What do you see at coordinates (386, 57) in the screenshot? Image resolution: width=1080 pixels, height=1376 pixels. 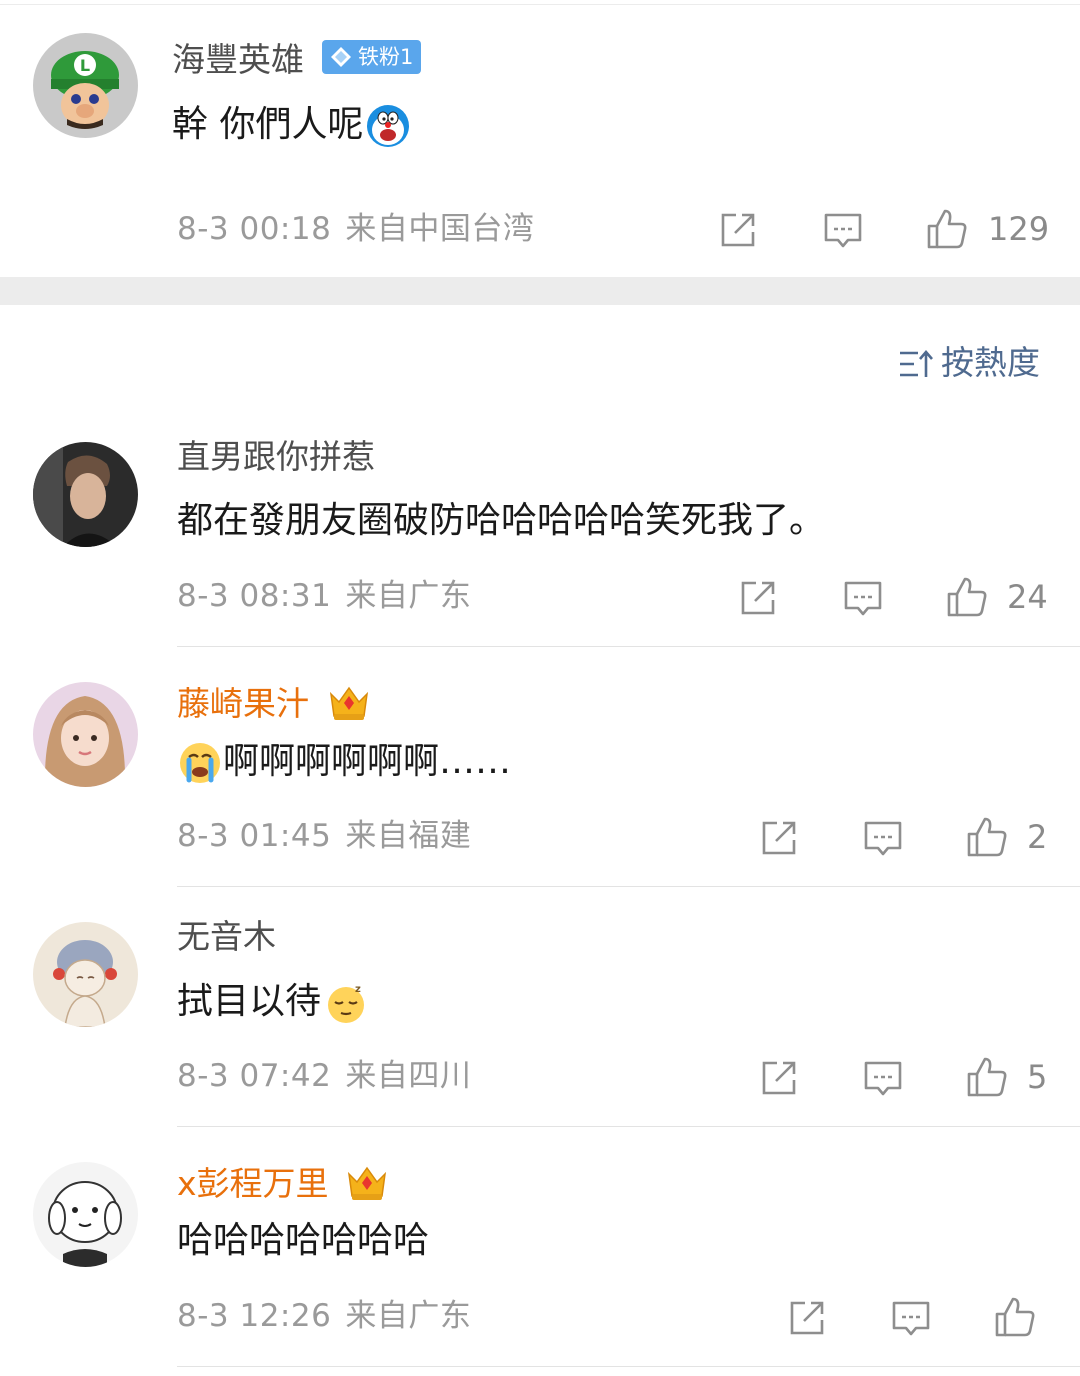 I see `badge-label: 铁粉1` at bounding box center [386, 57].